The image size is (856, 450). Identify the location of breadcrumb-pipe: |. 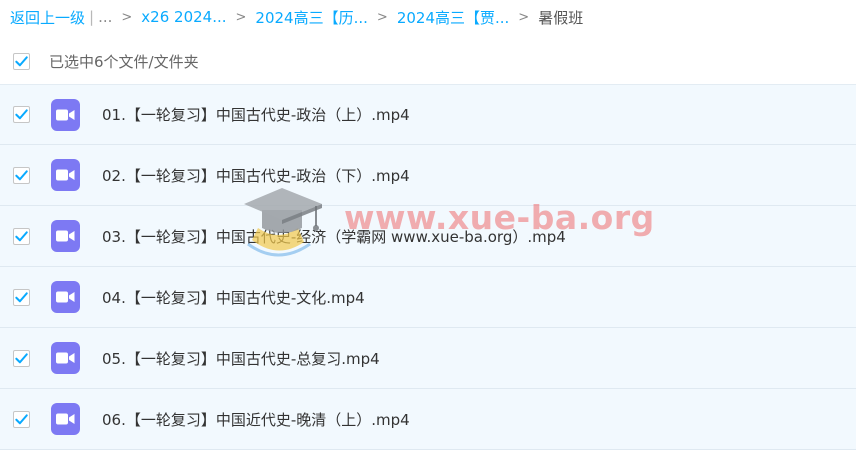
(92, 17).